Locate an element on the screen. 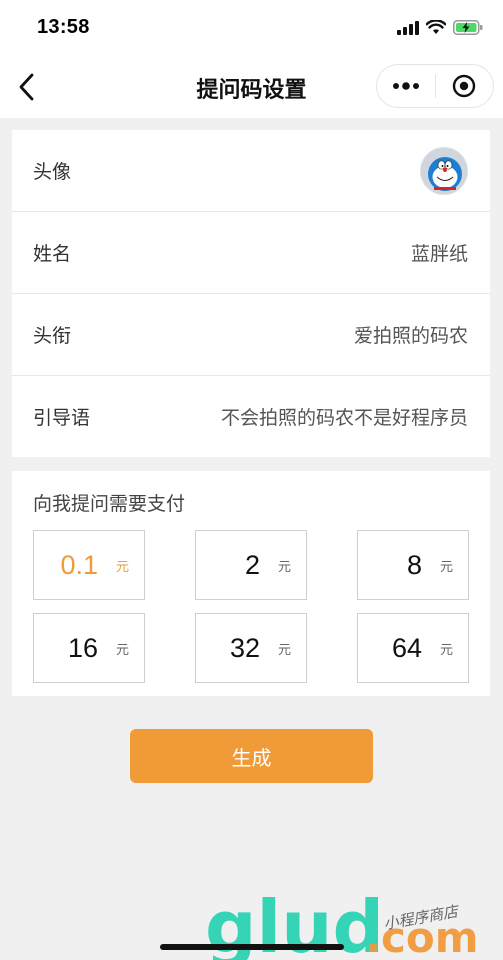 This screenshot has width=503, height=960. price-option-4: 32 元 is located at coordinates (251, 648).